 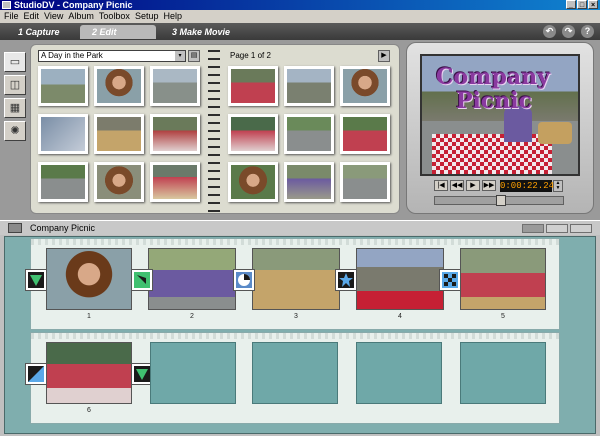 What do you see at coordinates (244, 280) in the screenshot?
I see `transition-clock-icon` at bounding box center [244, 280].